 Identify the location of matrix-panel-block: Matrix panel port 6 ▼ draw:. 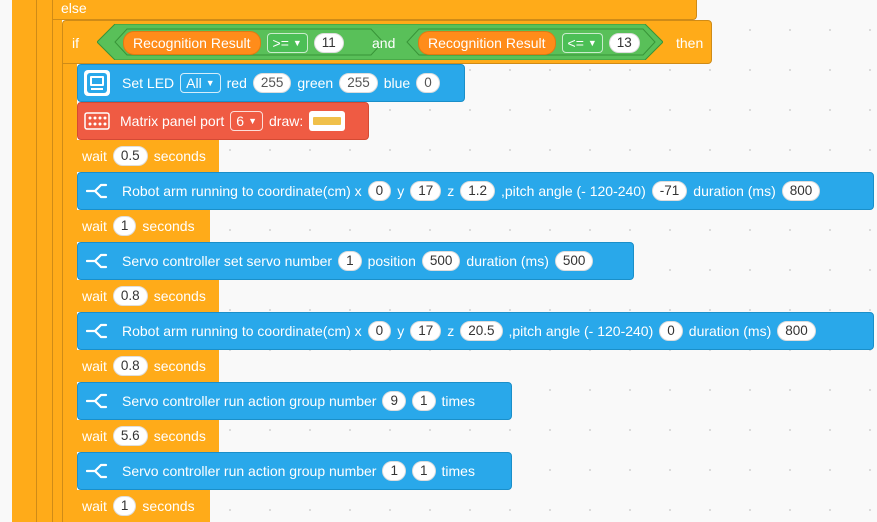
(223, 121).